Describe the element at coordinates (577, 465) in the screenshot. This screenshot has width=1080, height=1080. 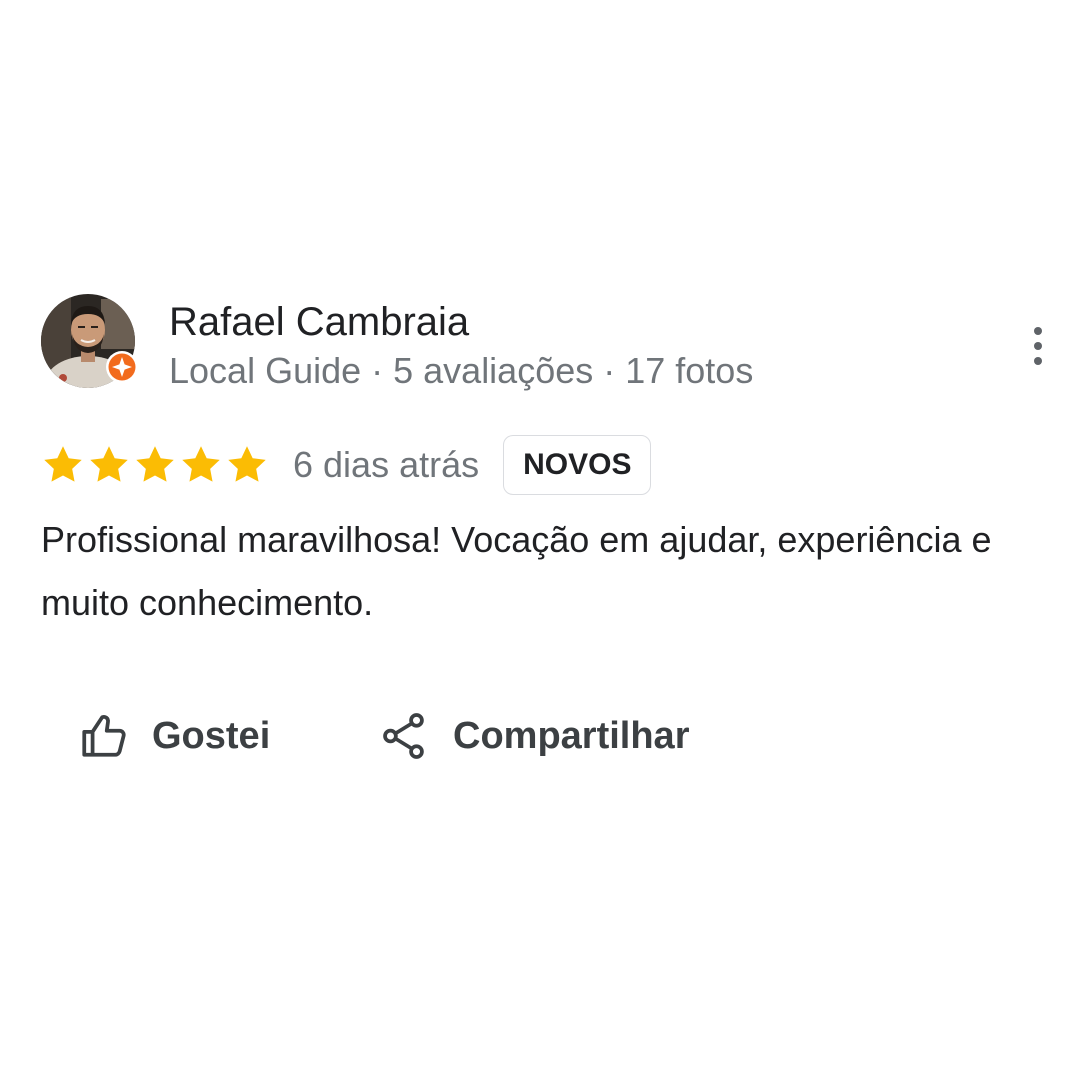
I see `new-badge: NOVOS` at that location.